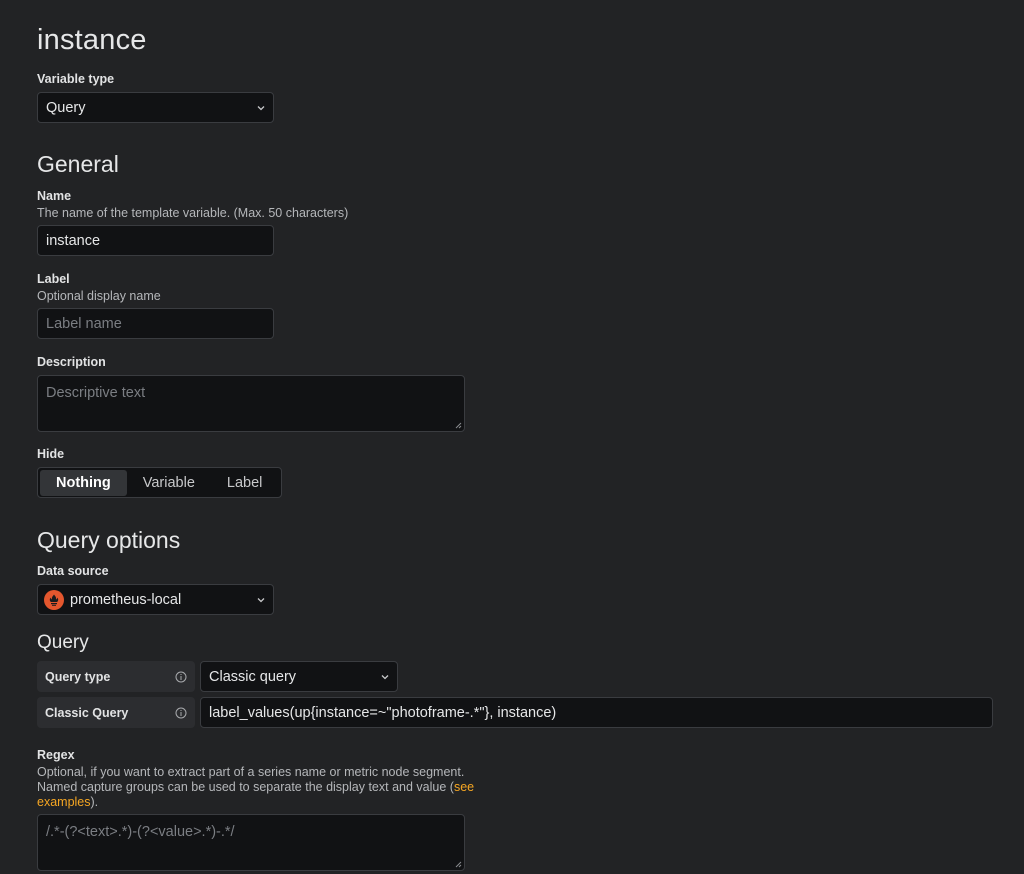 This screenshot has width=1024, height=874. I want to click on hide-radio-group: Nothing Variable Label, so click(159, 482).